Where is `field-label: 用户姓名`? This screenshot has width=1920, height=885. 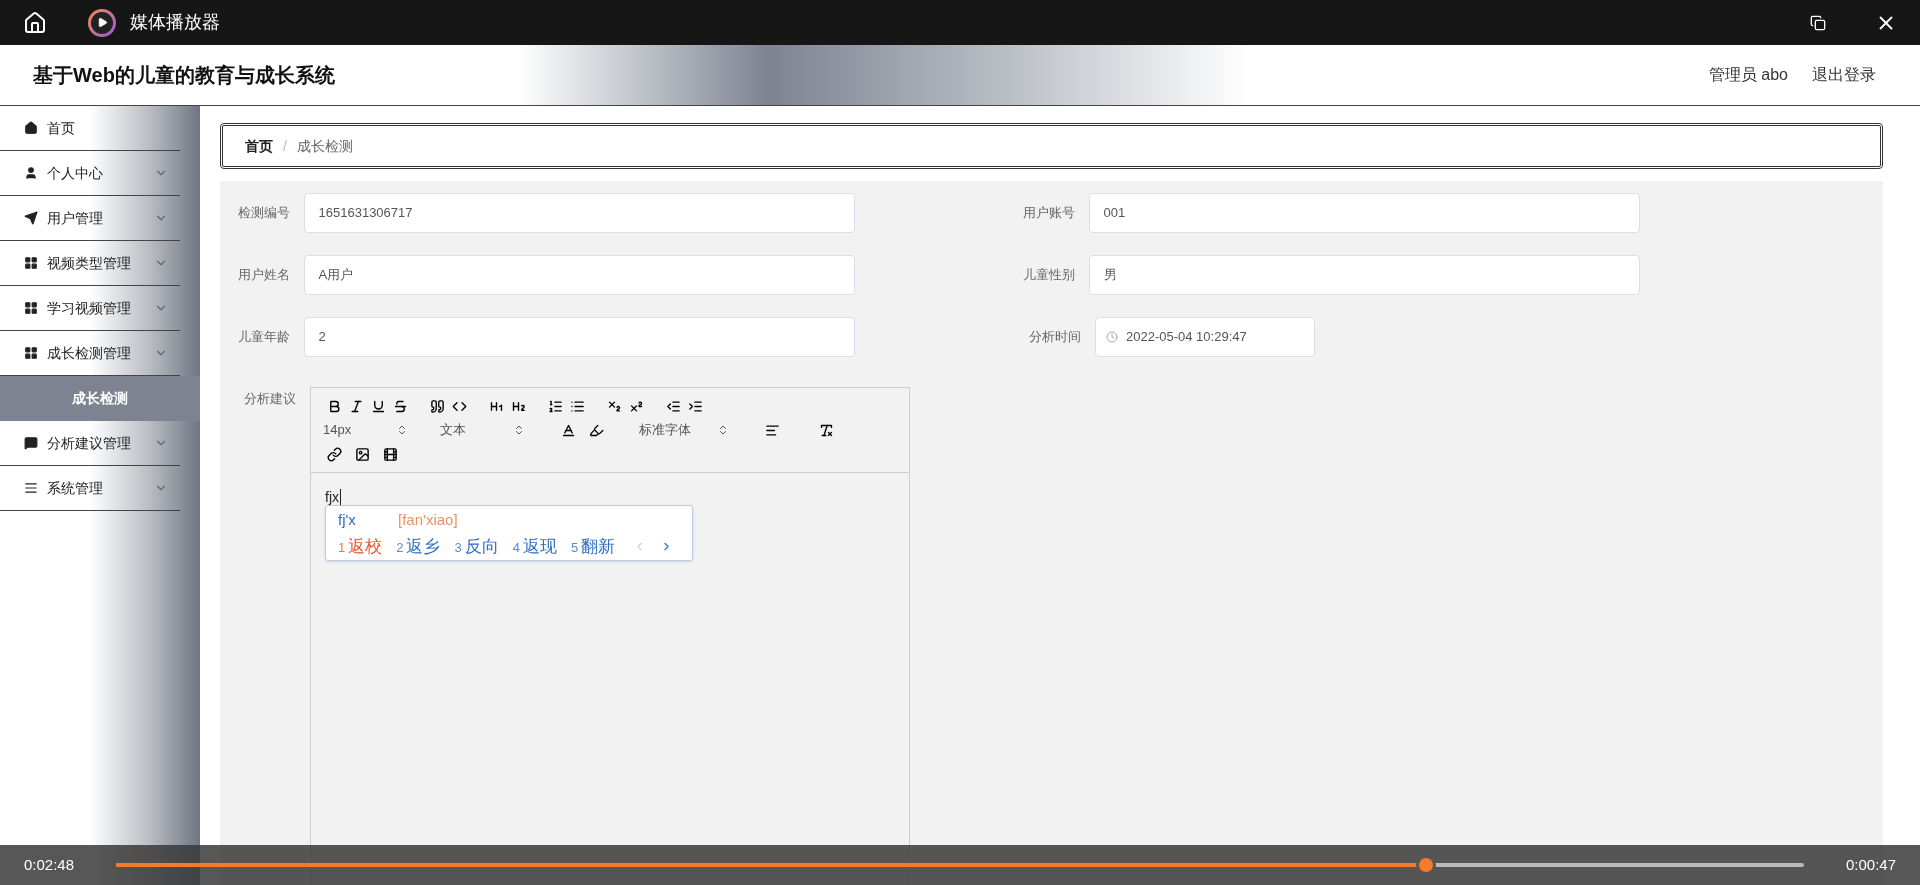
field-label: 用户姓名 is located at coordinates (263, 275).